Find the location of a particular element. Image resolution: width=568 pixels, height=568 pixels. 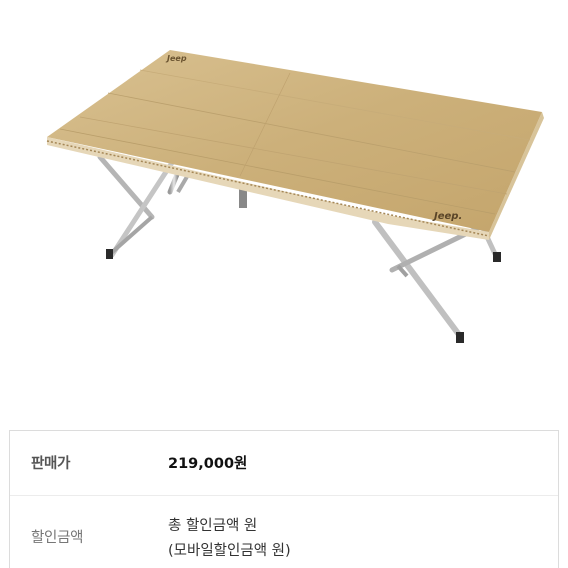

table-legs-right is located at coordinates (436, 281).